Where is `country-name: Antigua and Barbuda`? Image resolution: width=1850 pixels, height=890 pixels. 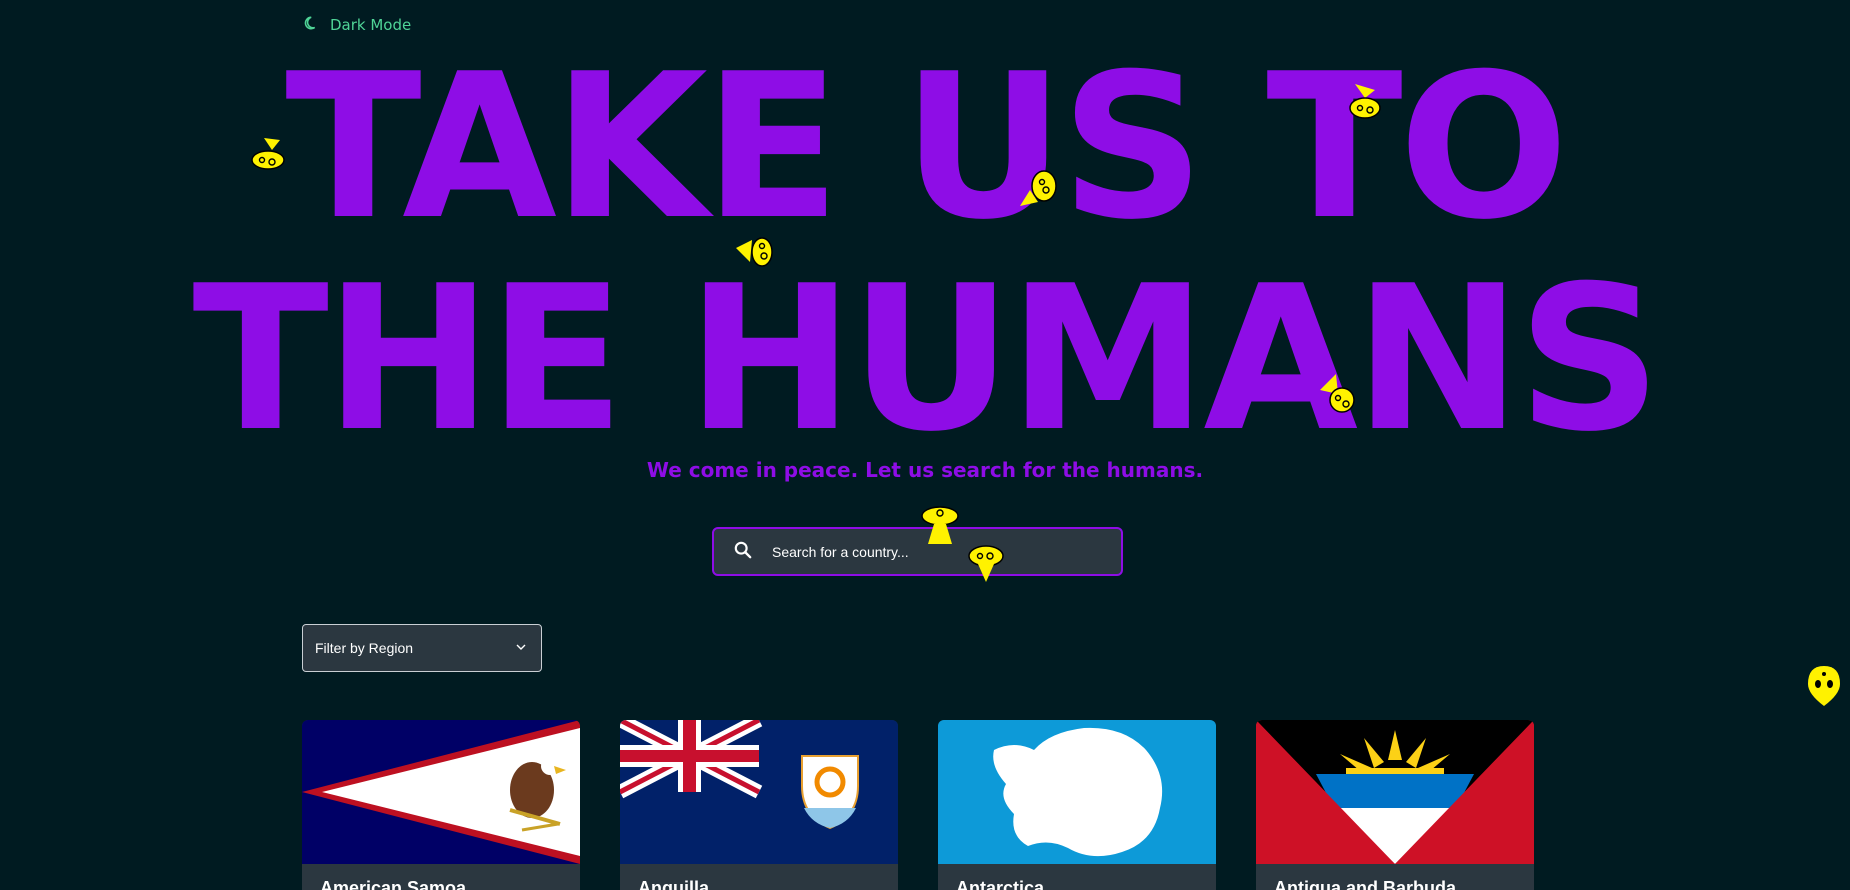
country-name: Antigua and Barbuda is located at coordinates (1365, 884).